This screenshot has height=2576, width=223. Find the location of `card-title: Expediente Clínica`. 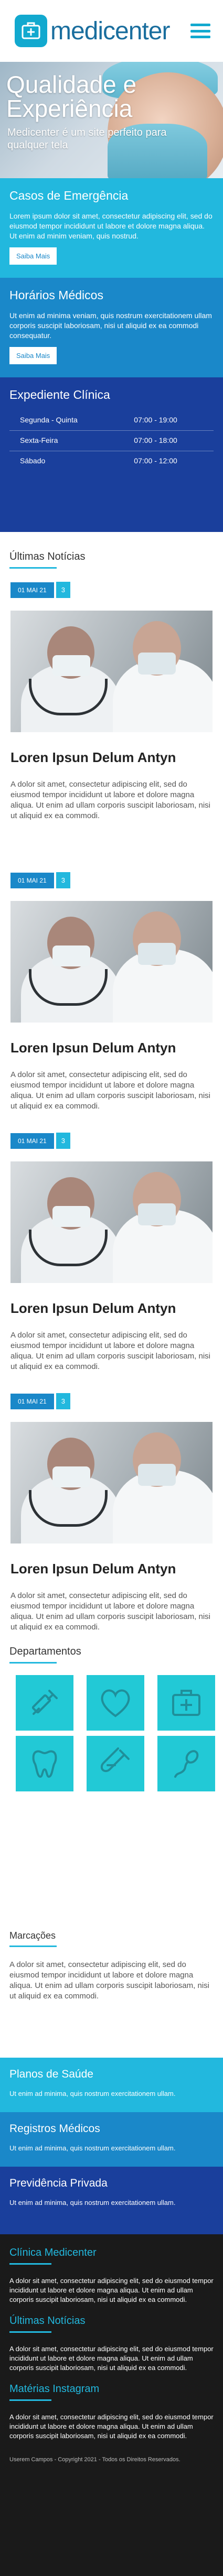

card-title: Expediente Clínica is located at coordinates (59, 394).